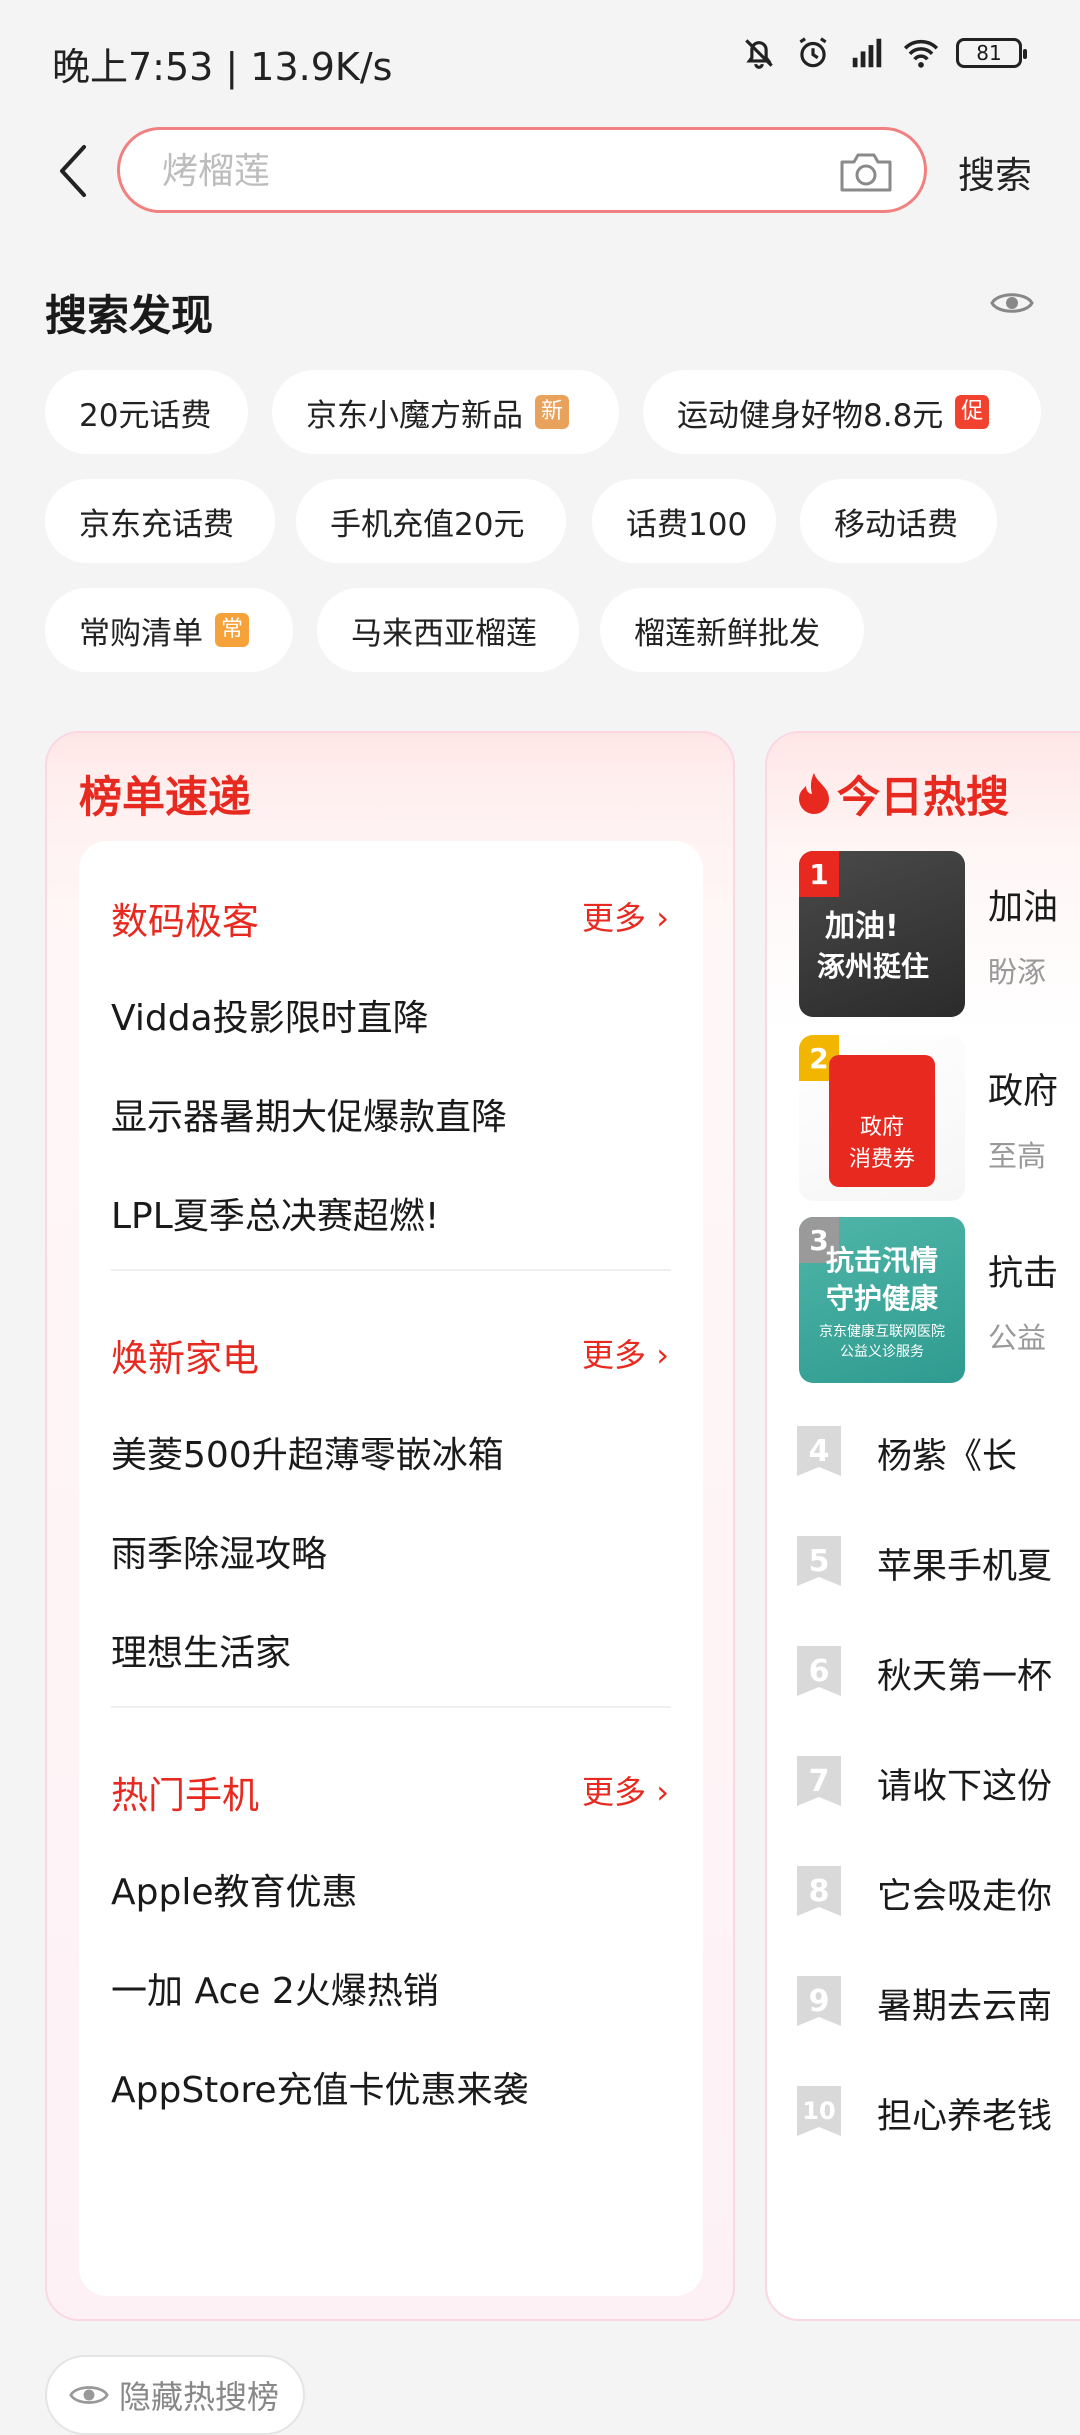  Describe the element at coordinates (1017, 1338) in the screenshot. I see `hot-item-subtitle: 公益` at that location.